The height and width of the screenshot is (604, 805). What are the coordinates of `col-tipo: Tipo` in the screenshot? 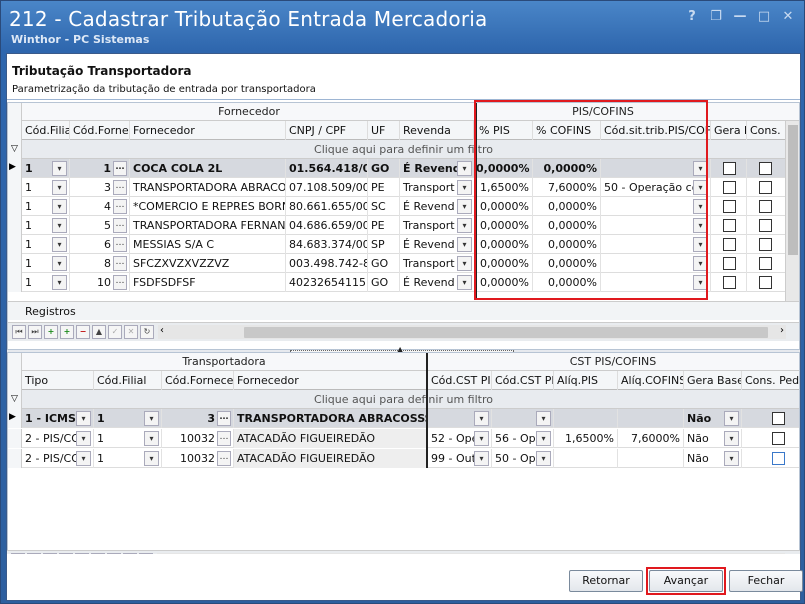 It's located at (58, 380).